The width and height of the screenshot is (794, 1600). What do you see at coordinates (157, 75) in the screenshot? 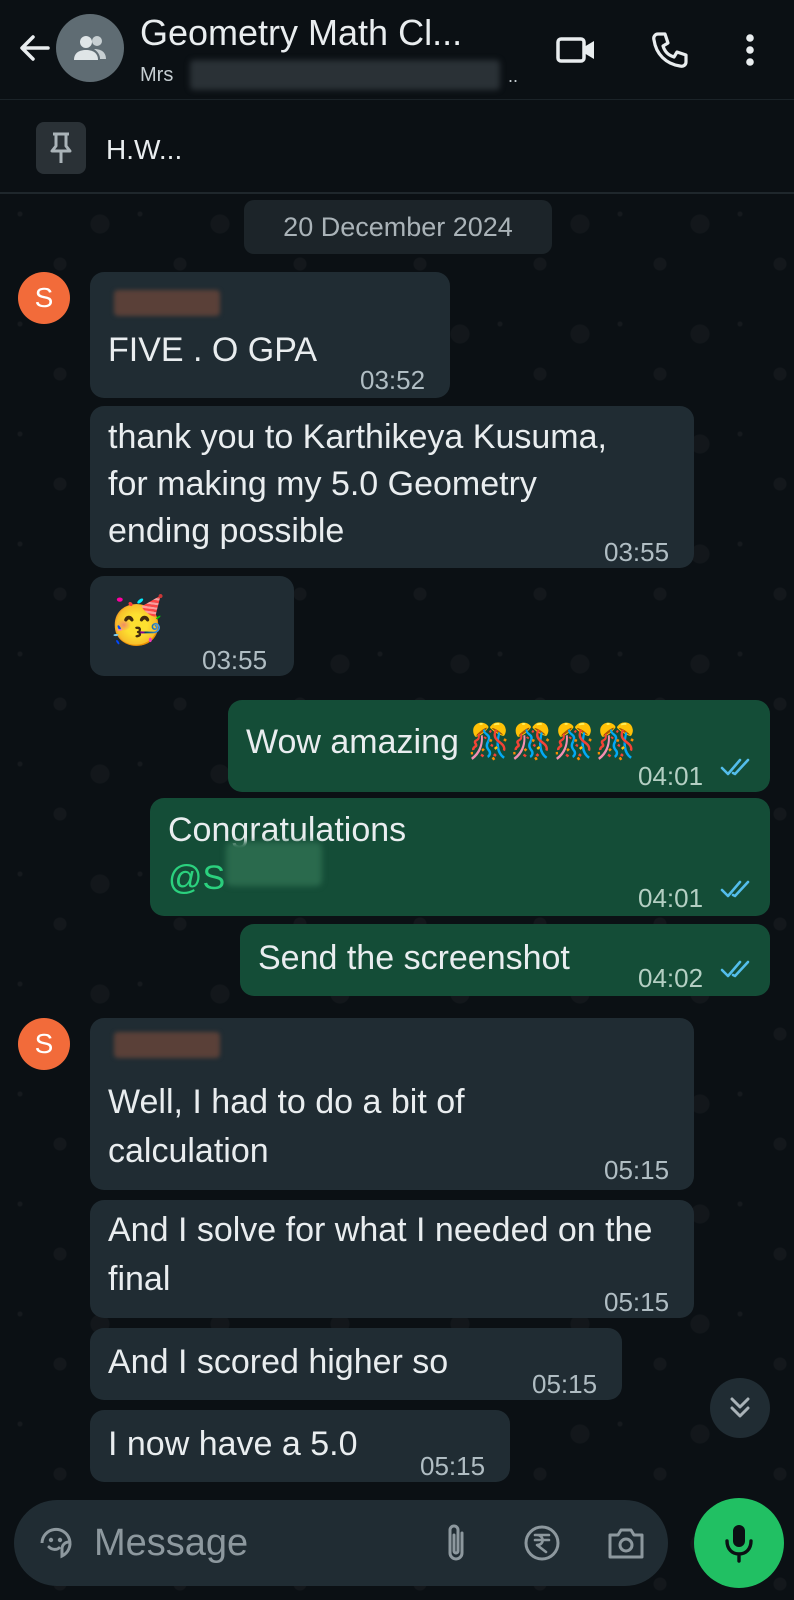
I see `chat-subtitle: Mrs` at bounding box center [157, 75].